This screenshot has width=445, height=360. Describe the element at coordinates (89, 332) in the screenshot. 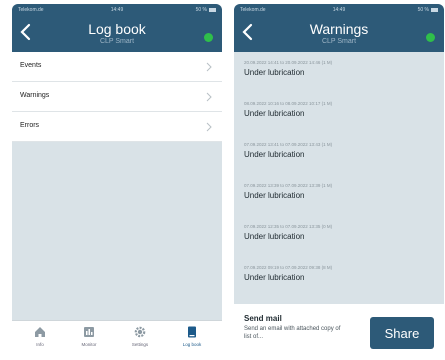

I see `monitor-icon` at that location.